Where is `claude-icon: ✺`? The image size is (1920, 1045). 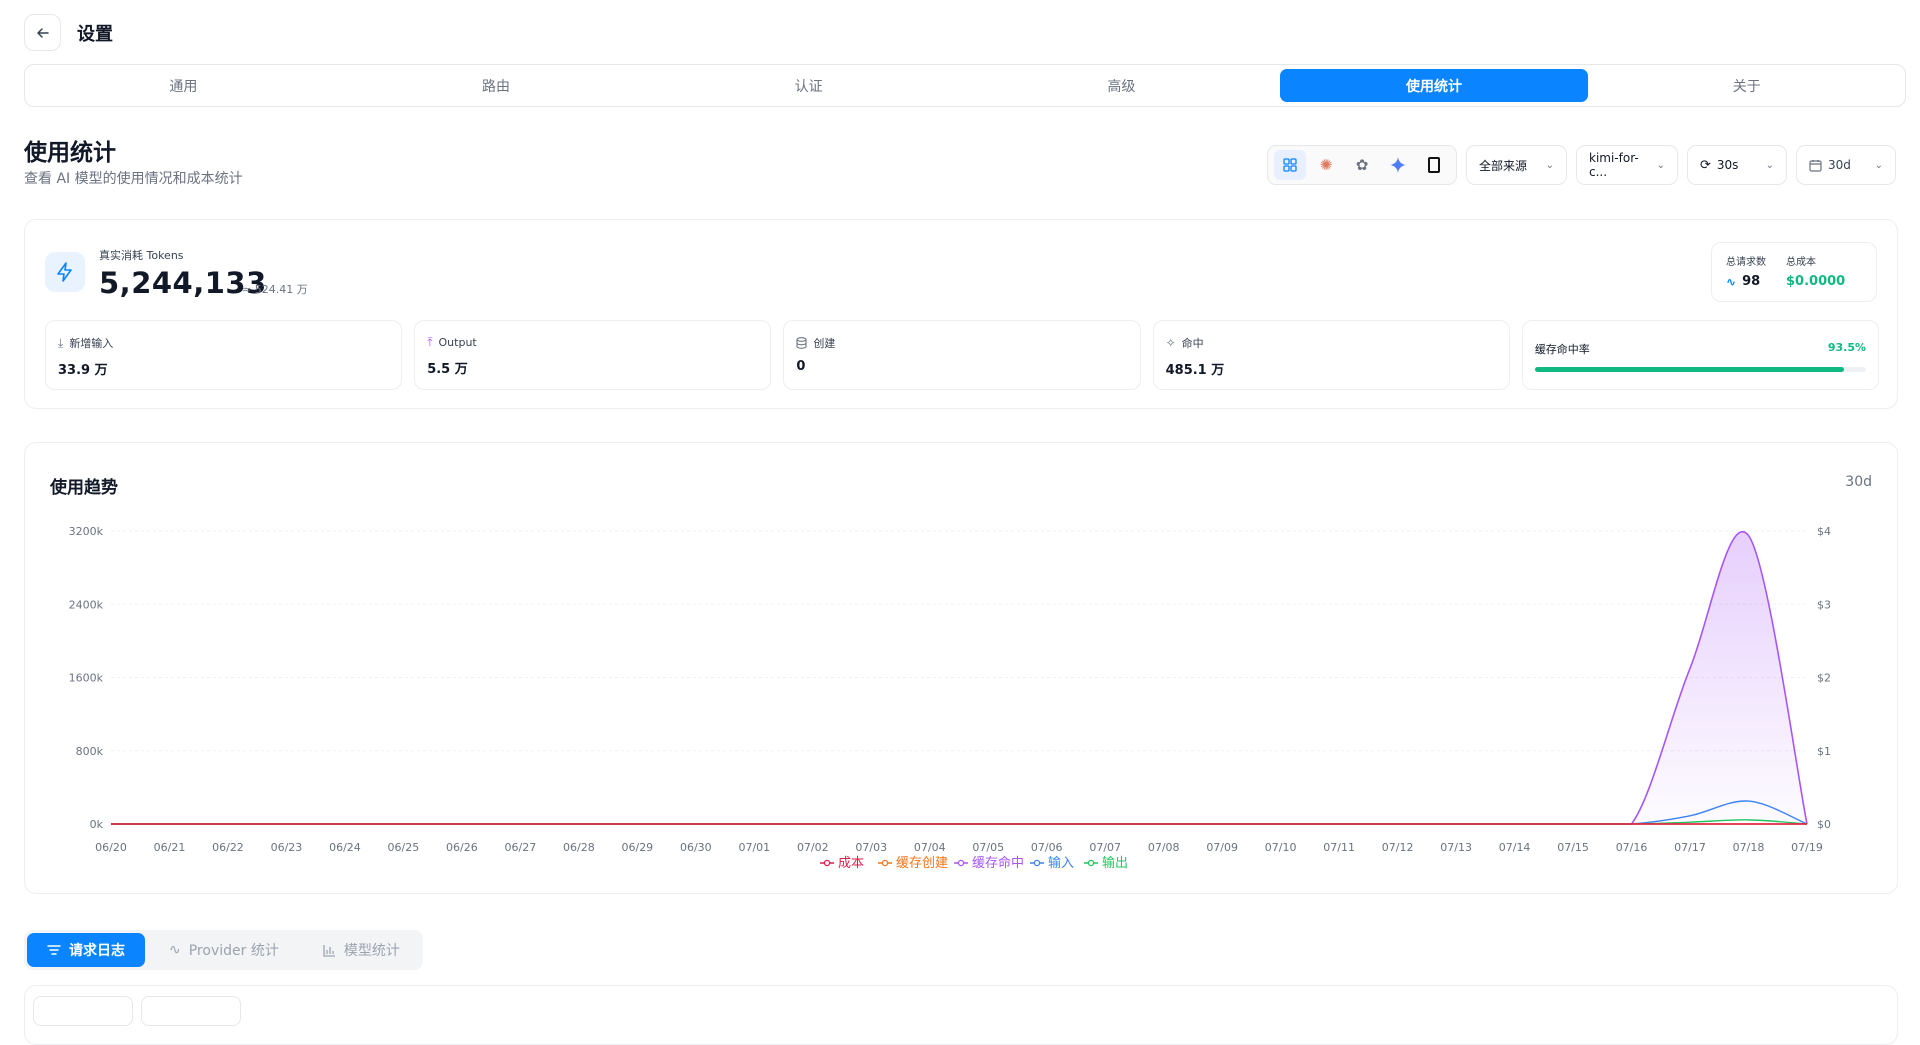
claude-icon: ✺ is located at coordinates (1326, 165).